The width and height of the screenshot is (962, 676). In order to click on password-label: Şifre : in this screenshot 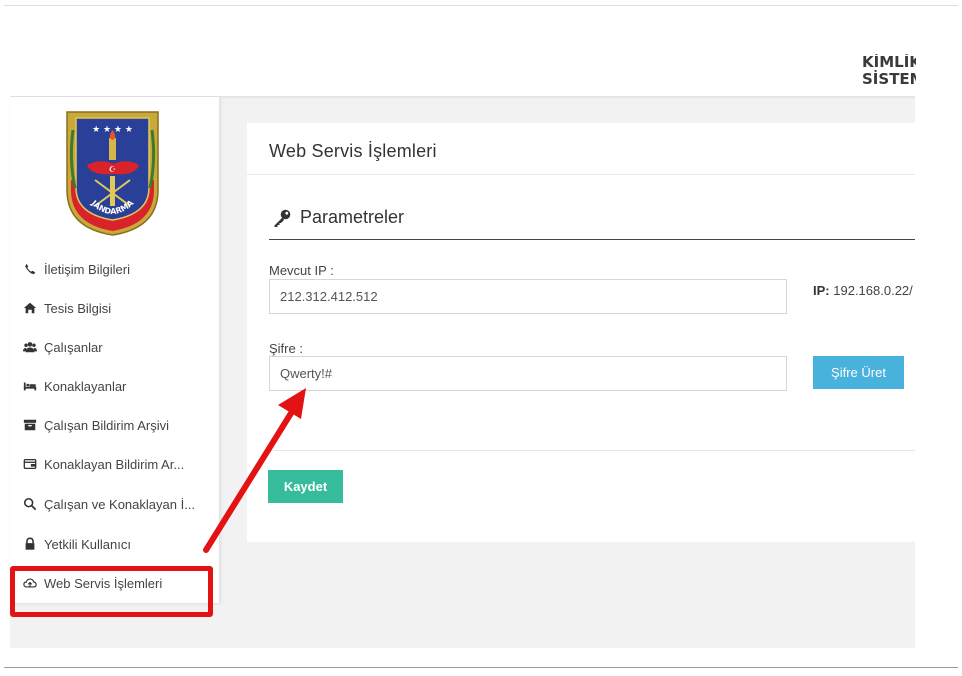, I will do `click(286, 348)`.